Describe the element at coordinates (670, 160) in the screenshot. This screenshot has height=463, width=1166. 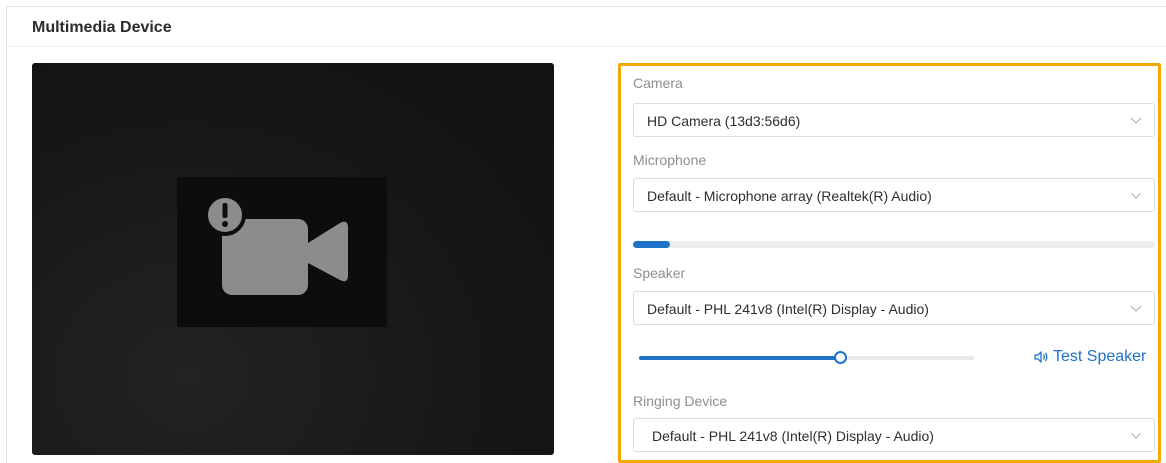
I see `microphone-label: Microphone` at that location.